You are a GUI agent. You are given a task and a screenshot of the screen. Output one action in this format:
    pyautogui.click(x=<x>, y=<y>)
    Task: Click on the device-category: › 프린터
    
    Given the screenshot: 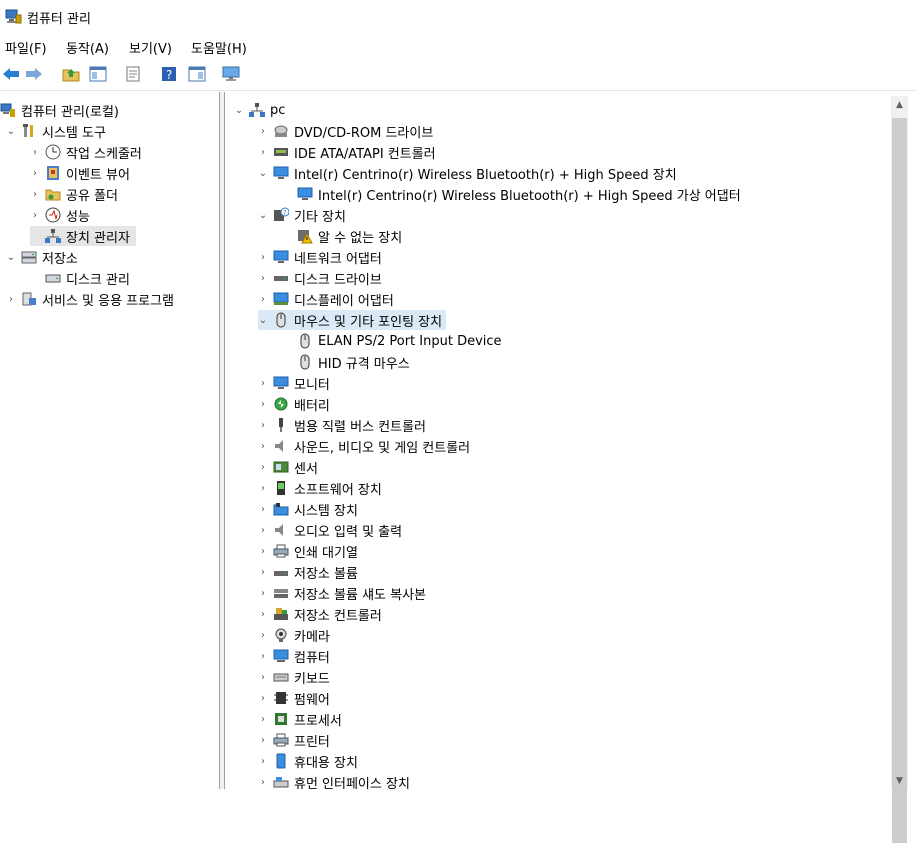 What is the action you would take?
    pyautogui.click(x=294, y=740)
    